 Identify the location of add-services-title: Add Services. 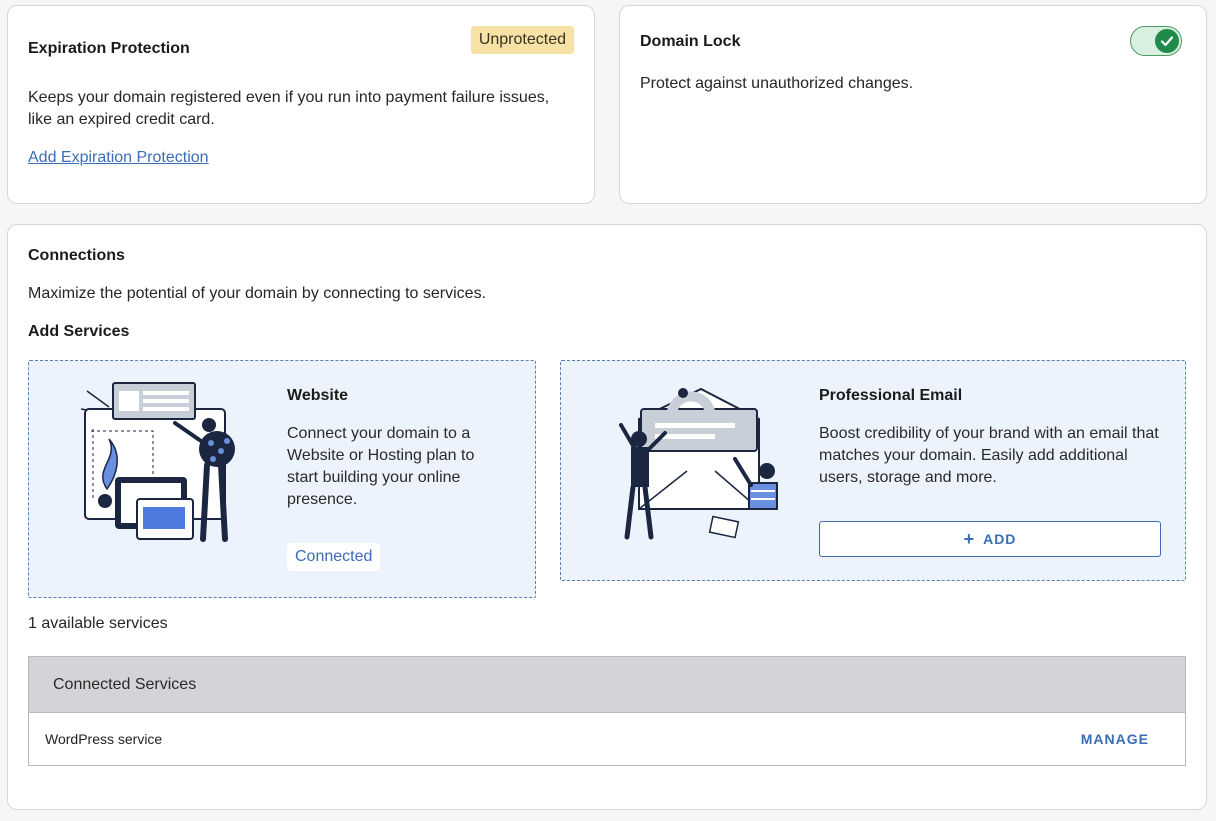
(79, 331).